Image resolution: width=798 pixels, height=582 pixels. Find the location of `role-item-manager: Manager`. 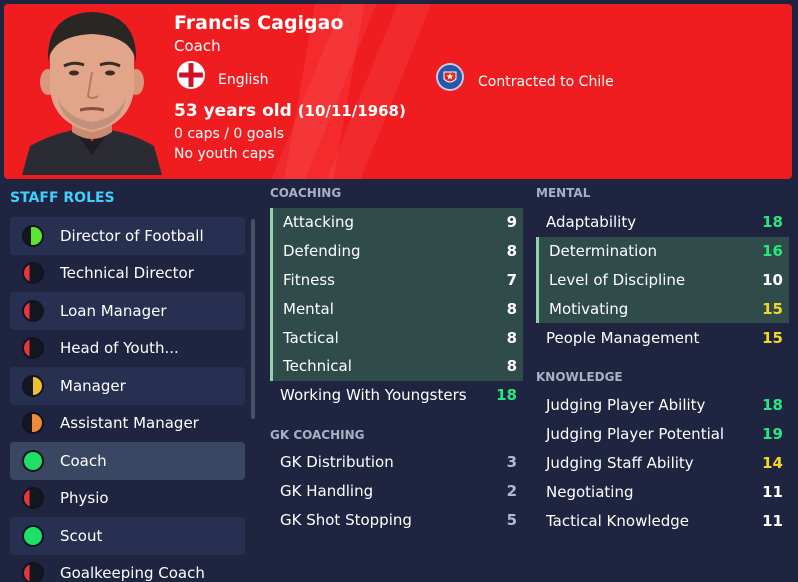

role-item-manager: Manager is located at coordinates (127, 386).